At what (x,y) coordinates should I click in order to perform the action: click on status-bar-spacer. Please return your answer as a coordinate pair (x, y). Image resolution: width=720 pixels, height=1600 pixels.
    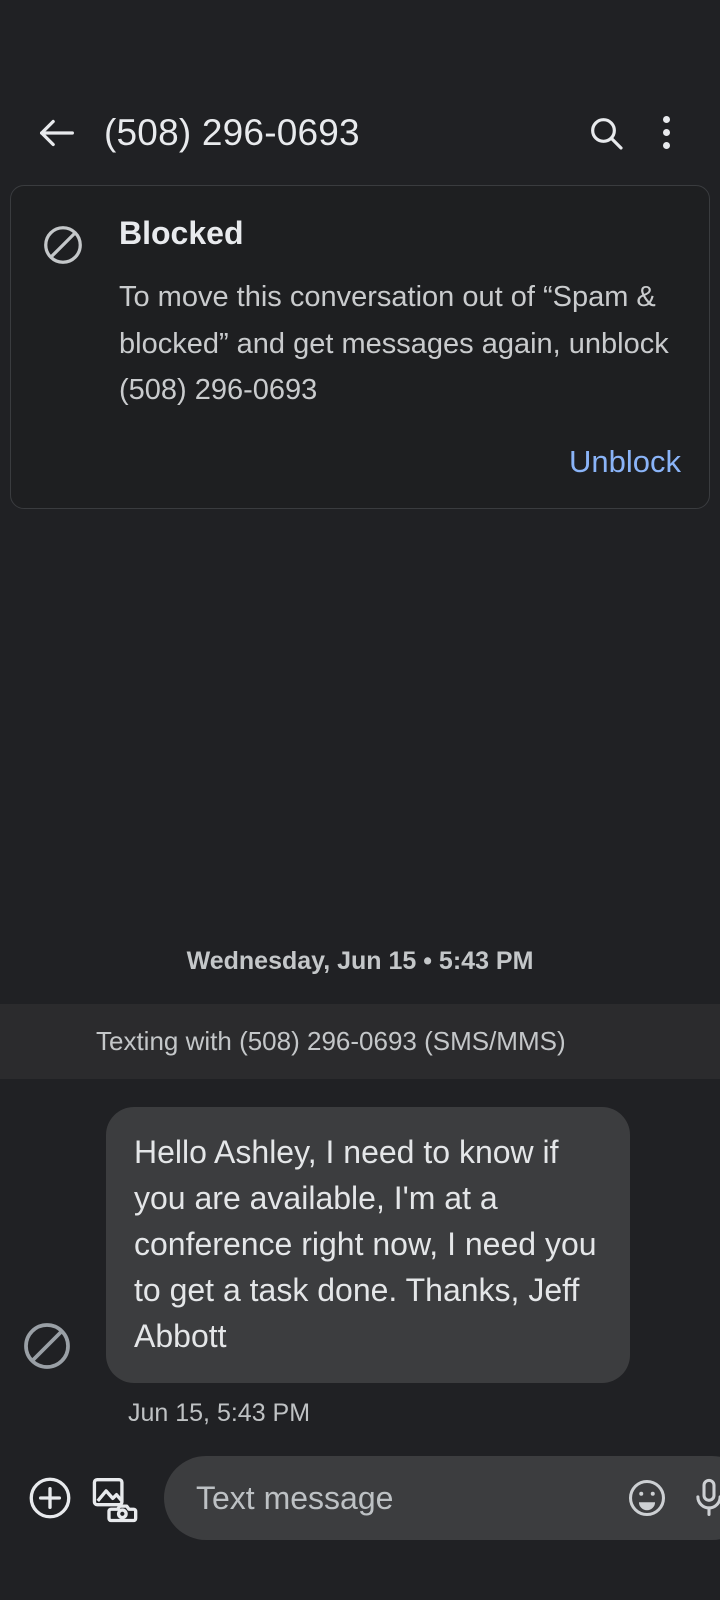
    Looking at the image, I should click on (360, 40).